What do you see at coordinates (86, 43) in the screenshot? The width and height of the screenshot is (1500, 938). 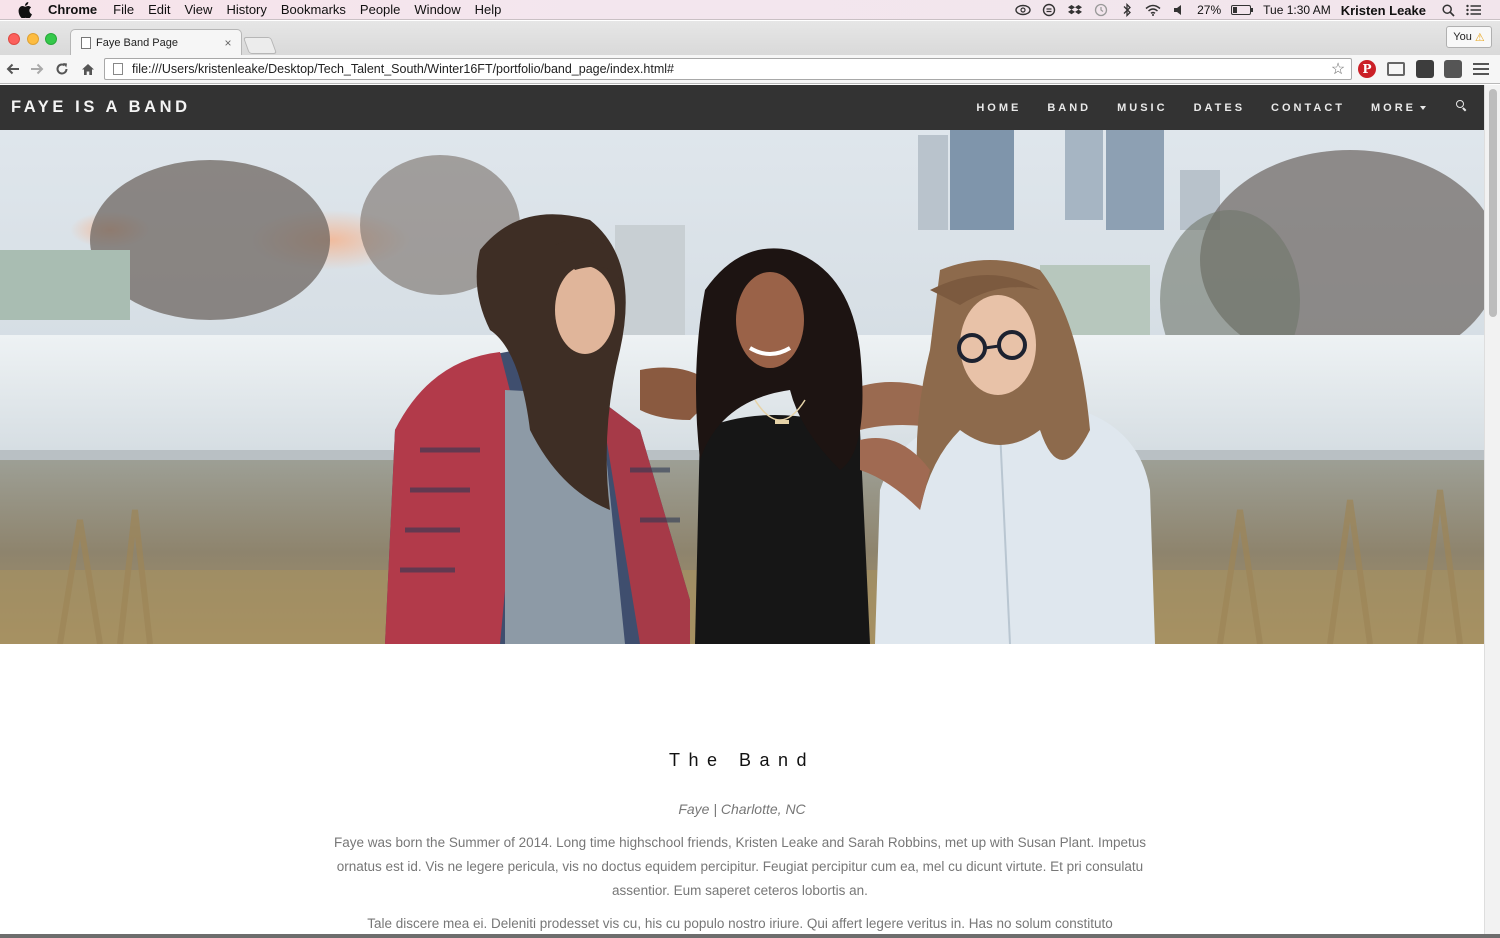 I see `page-favicon-icon` at bounding box center [86, 43].